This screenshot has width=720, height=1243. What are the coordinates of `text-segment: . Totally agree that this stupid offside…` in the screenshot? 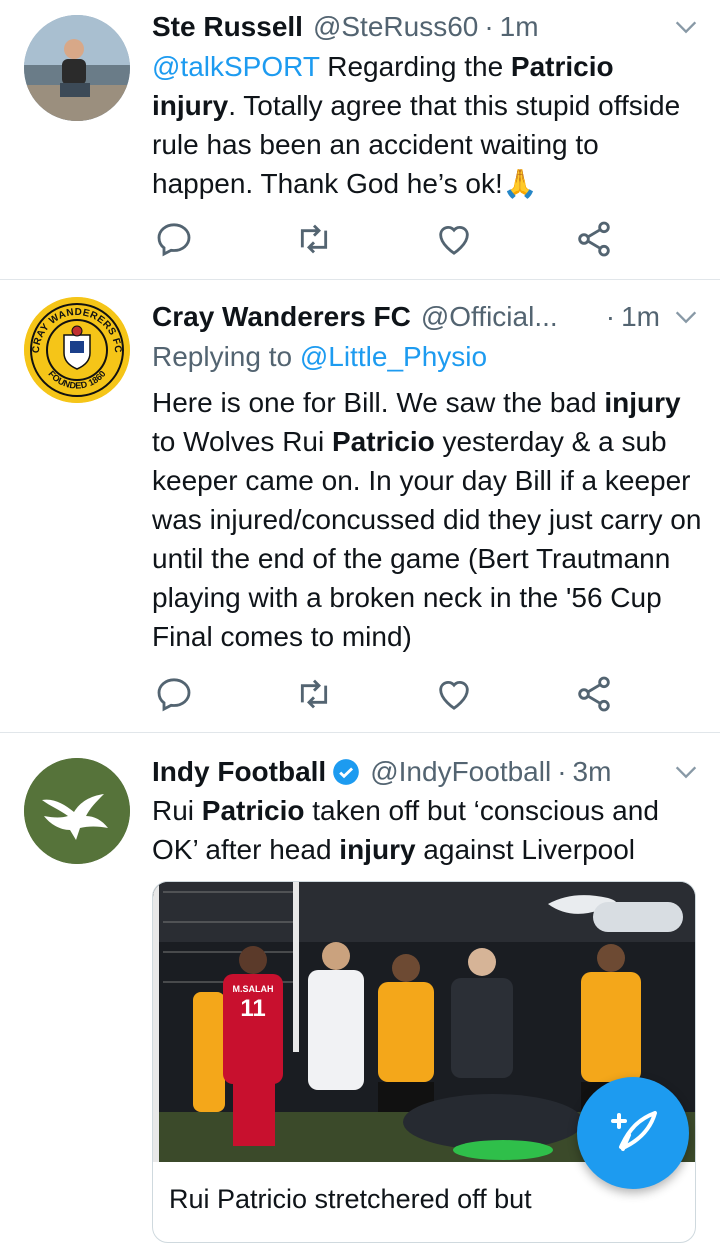 It's located at (416, 144).